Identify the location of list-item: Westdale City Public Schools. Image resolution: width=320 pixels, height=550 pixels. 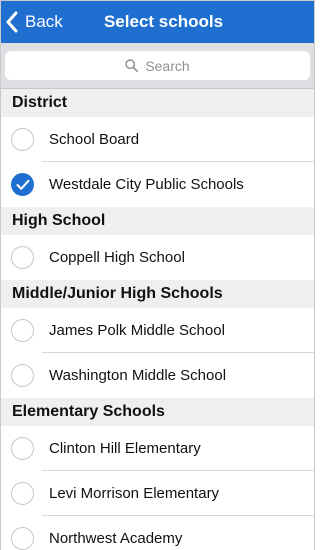
(157, 184).